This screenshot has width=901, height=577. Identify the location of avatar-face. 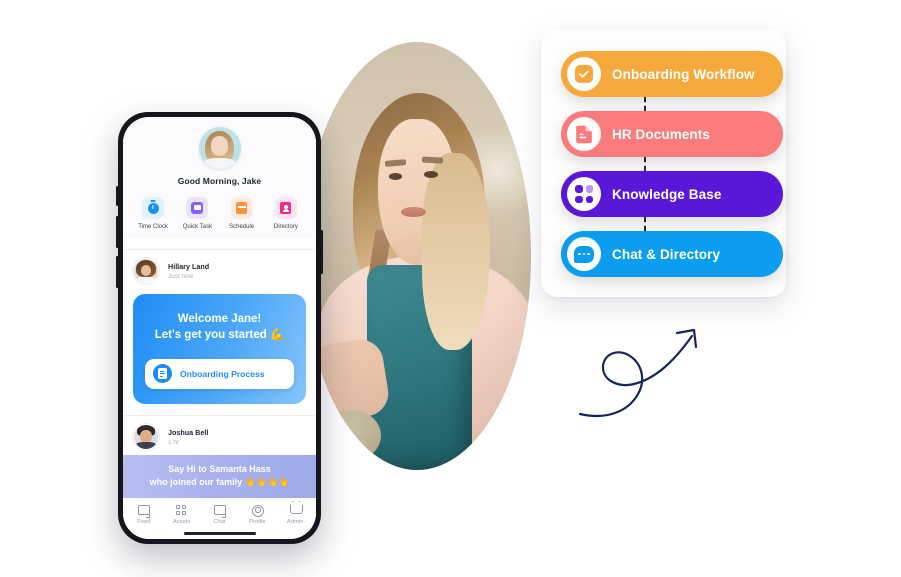
(219, 146).